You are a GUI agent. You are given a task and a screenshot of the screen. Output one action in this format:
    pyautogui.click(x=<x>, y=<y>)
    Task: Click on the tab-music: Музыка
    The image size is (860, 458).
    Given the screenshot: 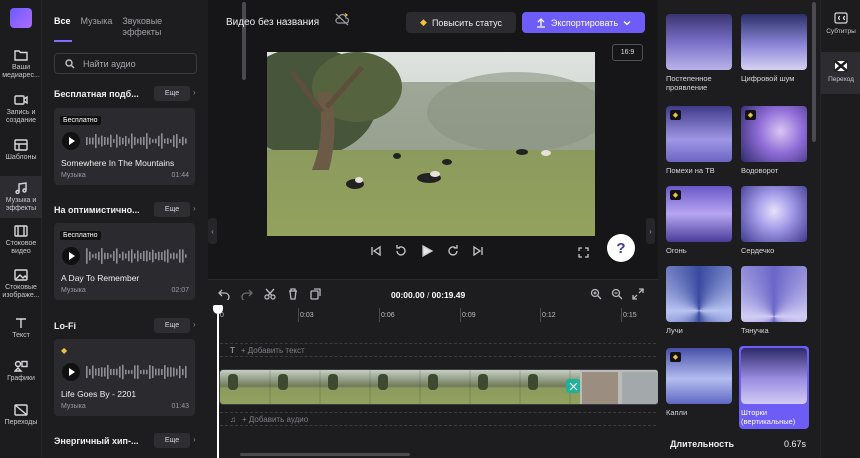 What is the action you would take?
    pyautogui.click(x=97, y=27)
    